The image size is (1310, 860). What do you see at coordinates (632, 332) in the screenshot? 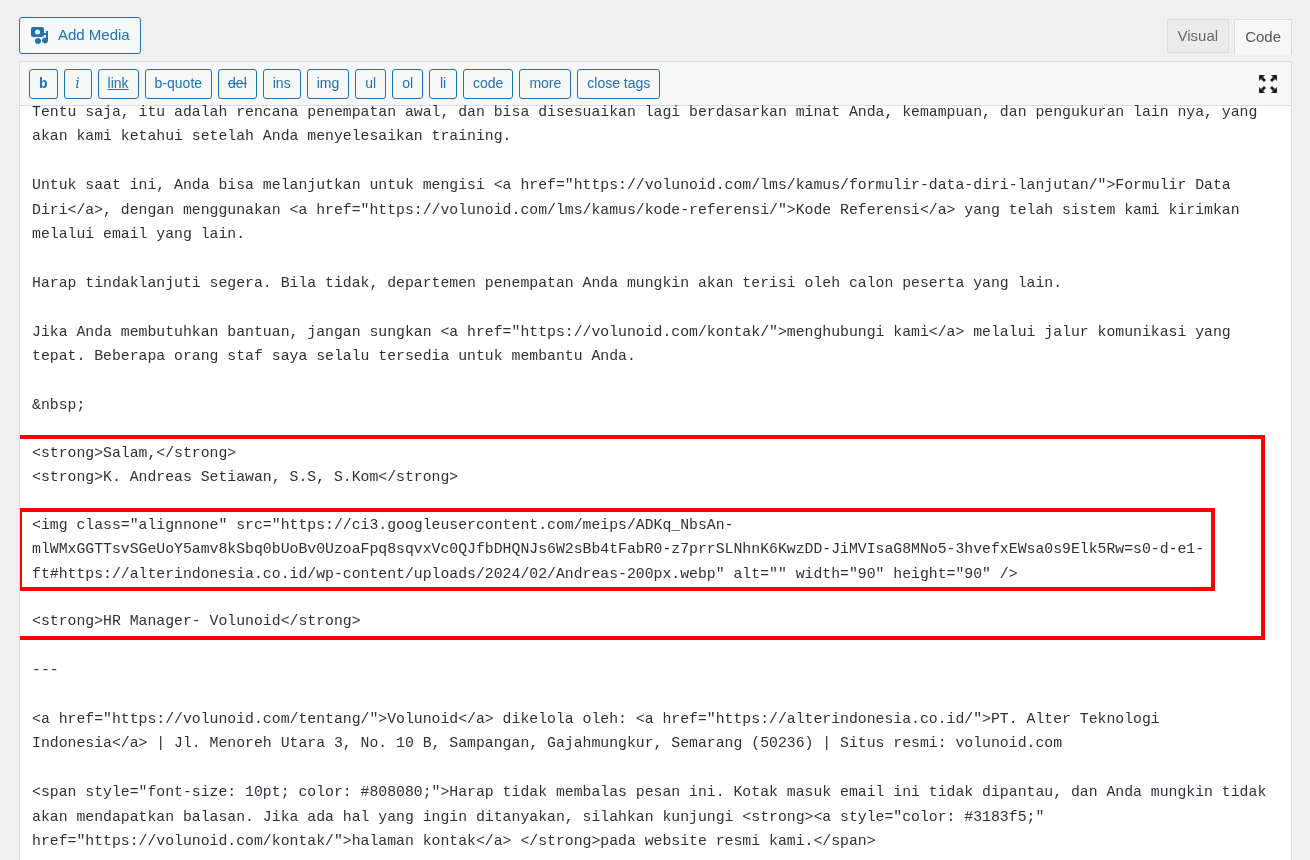
I see `code-line: Jika Anda membutuhkan bantuan, jangan sungkan <a href="https://volunoid.com/kontak/">menghubungi kami</a> melalui jalur komunikasi yang` at bounding box center [632, 332].